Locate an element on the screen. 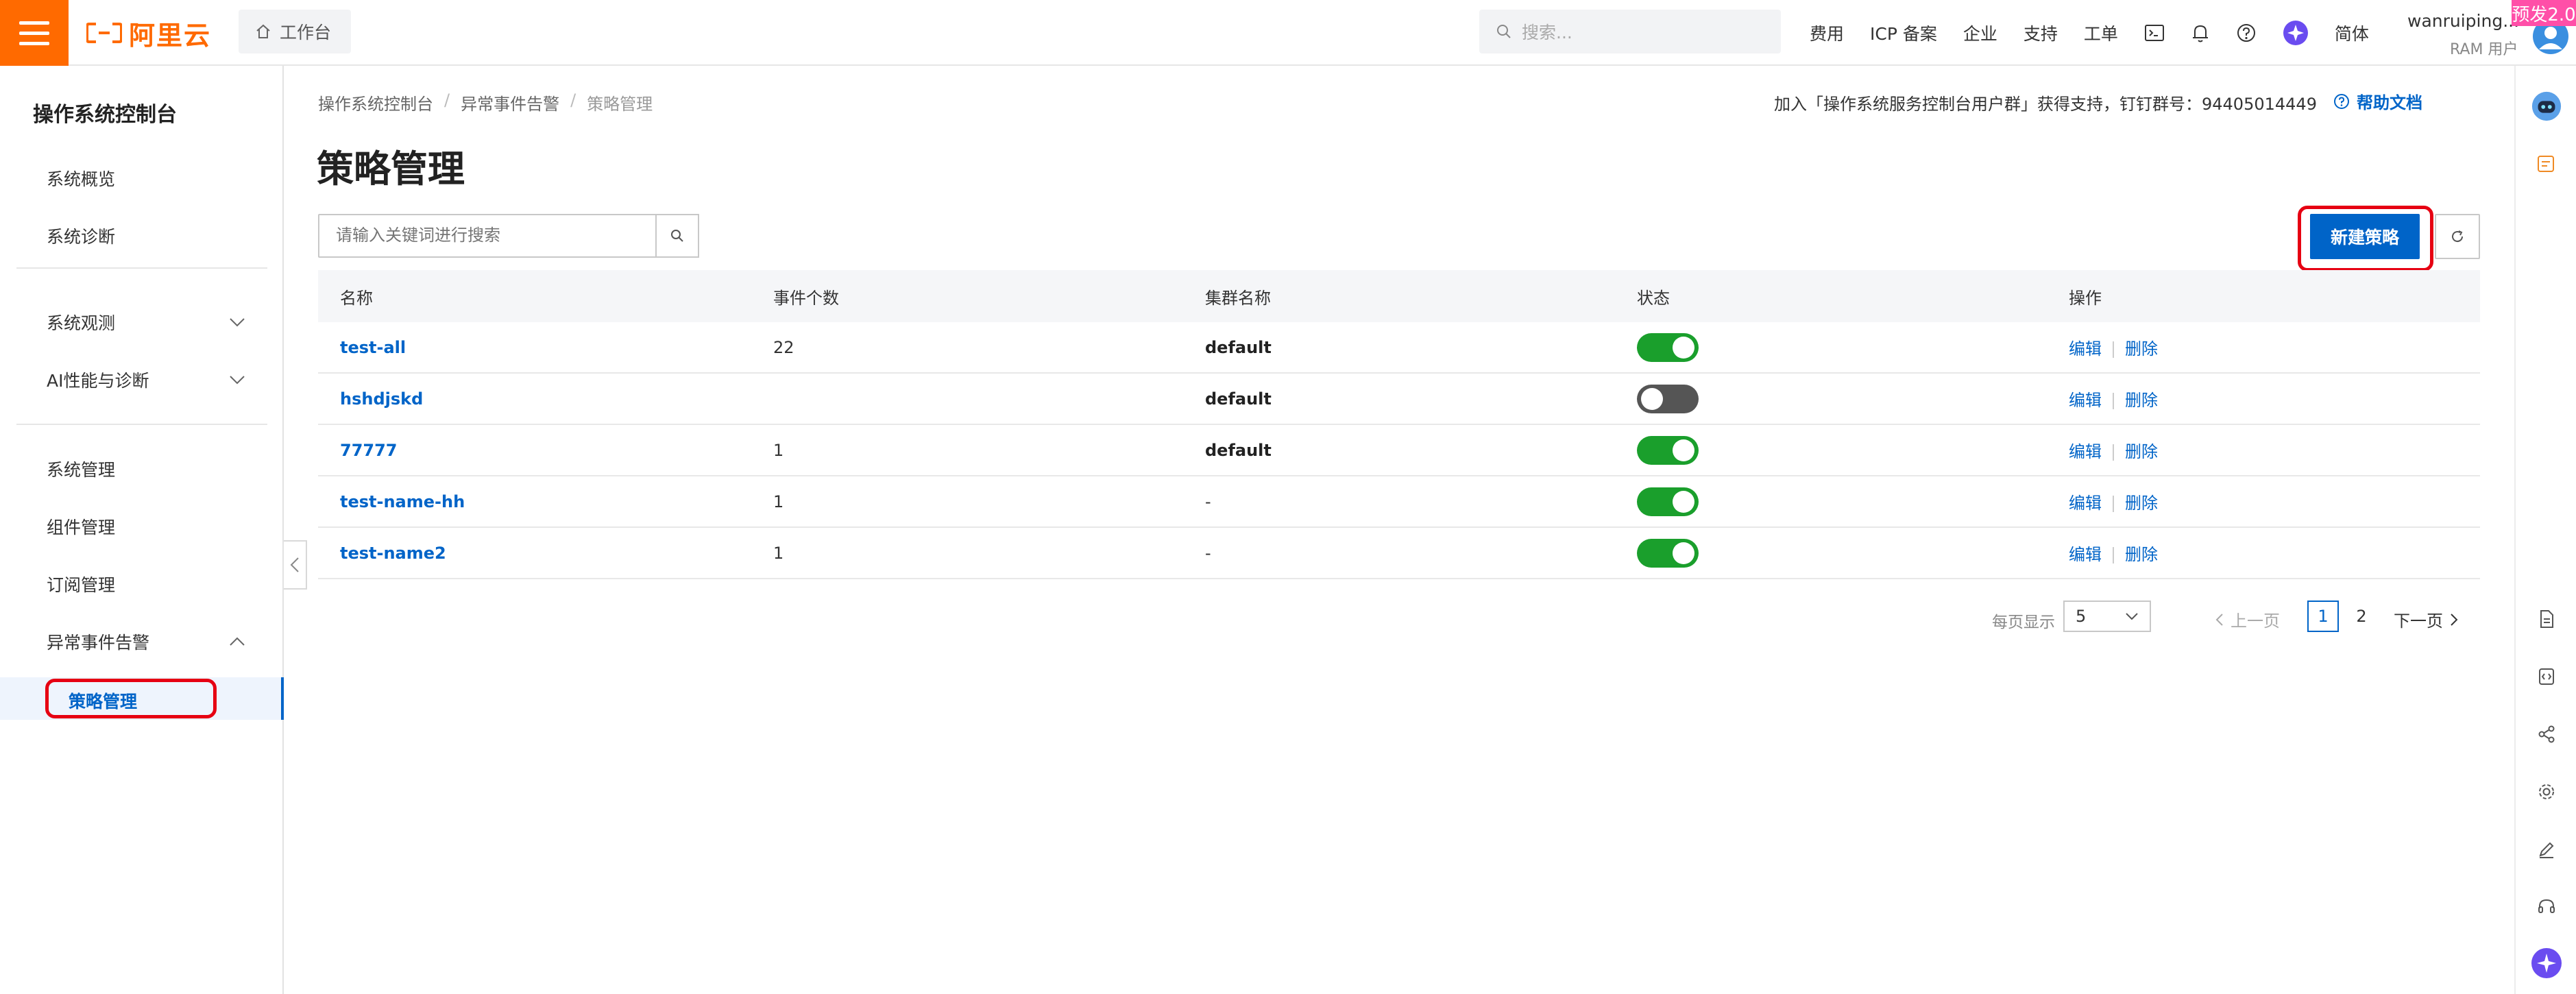 This screenshot has height=994, width=2576. sidebar-item-label: 系统概览 is located at coordinates (81, 179).